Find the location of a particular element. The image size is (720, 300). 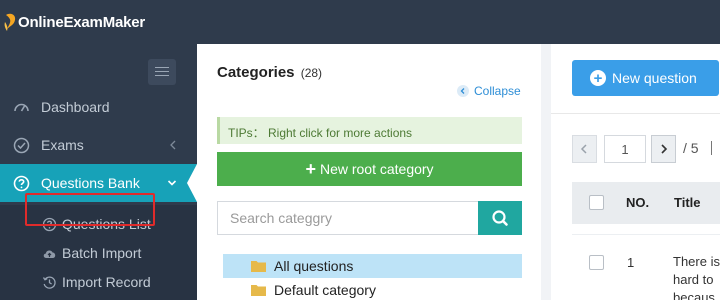

category-item-default: Default category is located at coordinates (372, 289).